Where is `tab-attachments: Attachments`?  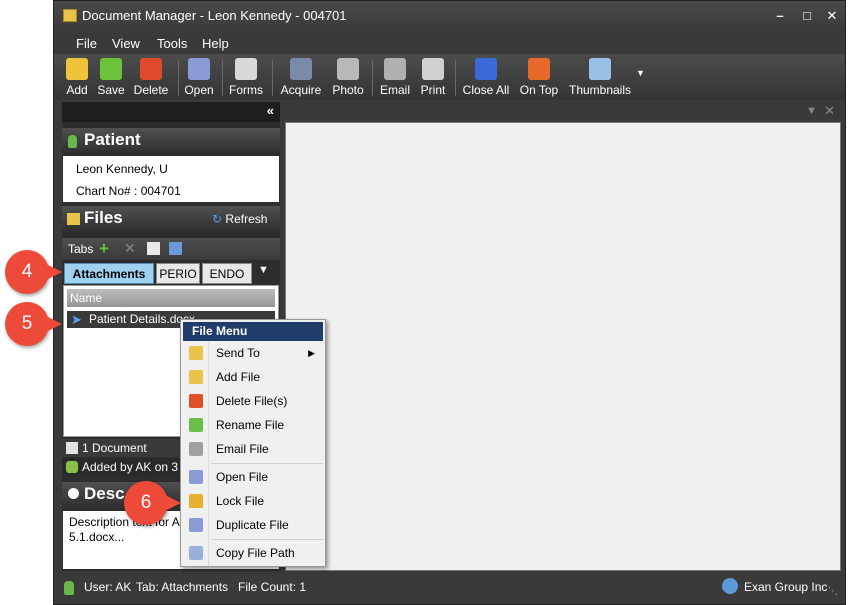
tab-attachments: Attachments is located at coordinates (109, 273).